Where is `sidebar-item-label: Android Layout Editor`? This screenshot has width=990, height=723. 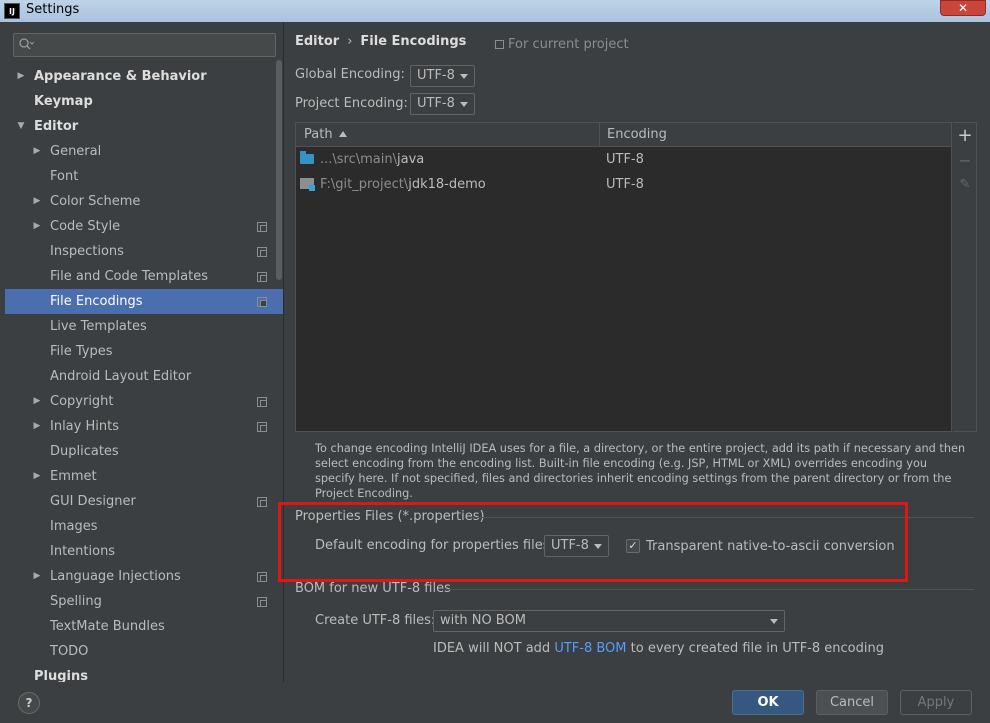
sidebar-item-label: Android Layout Editor is located at coordinates (121, 376).